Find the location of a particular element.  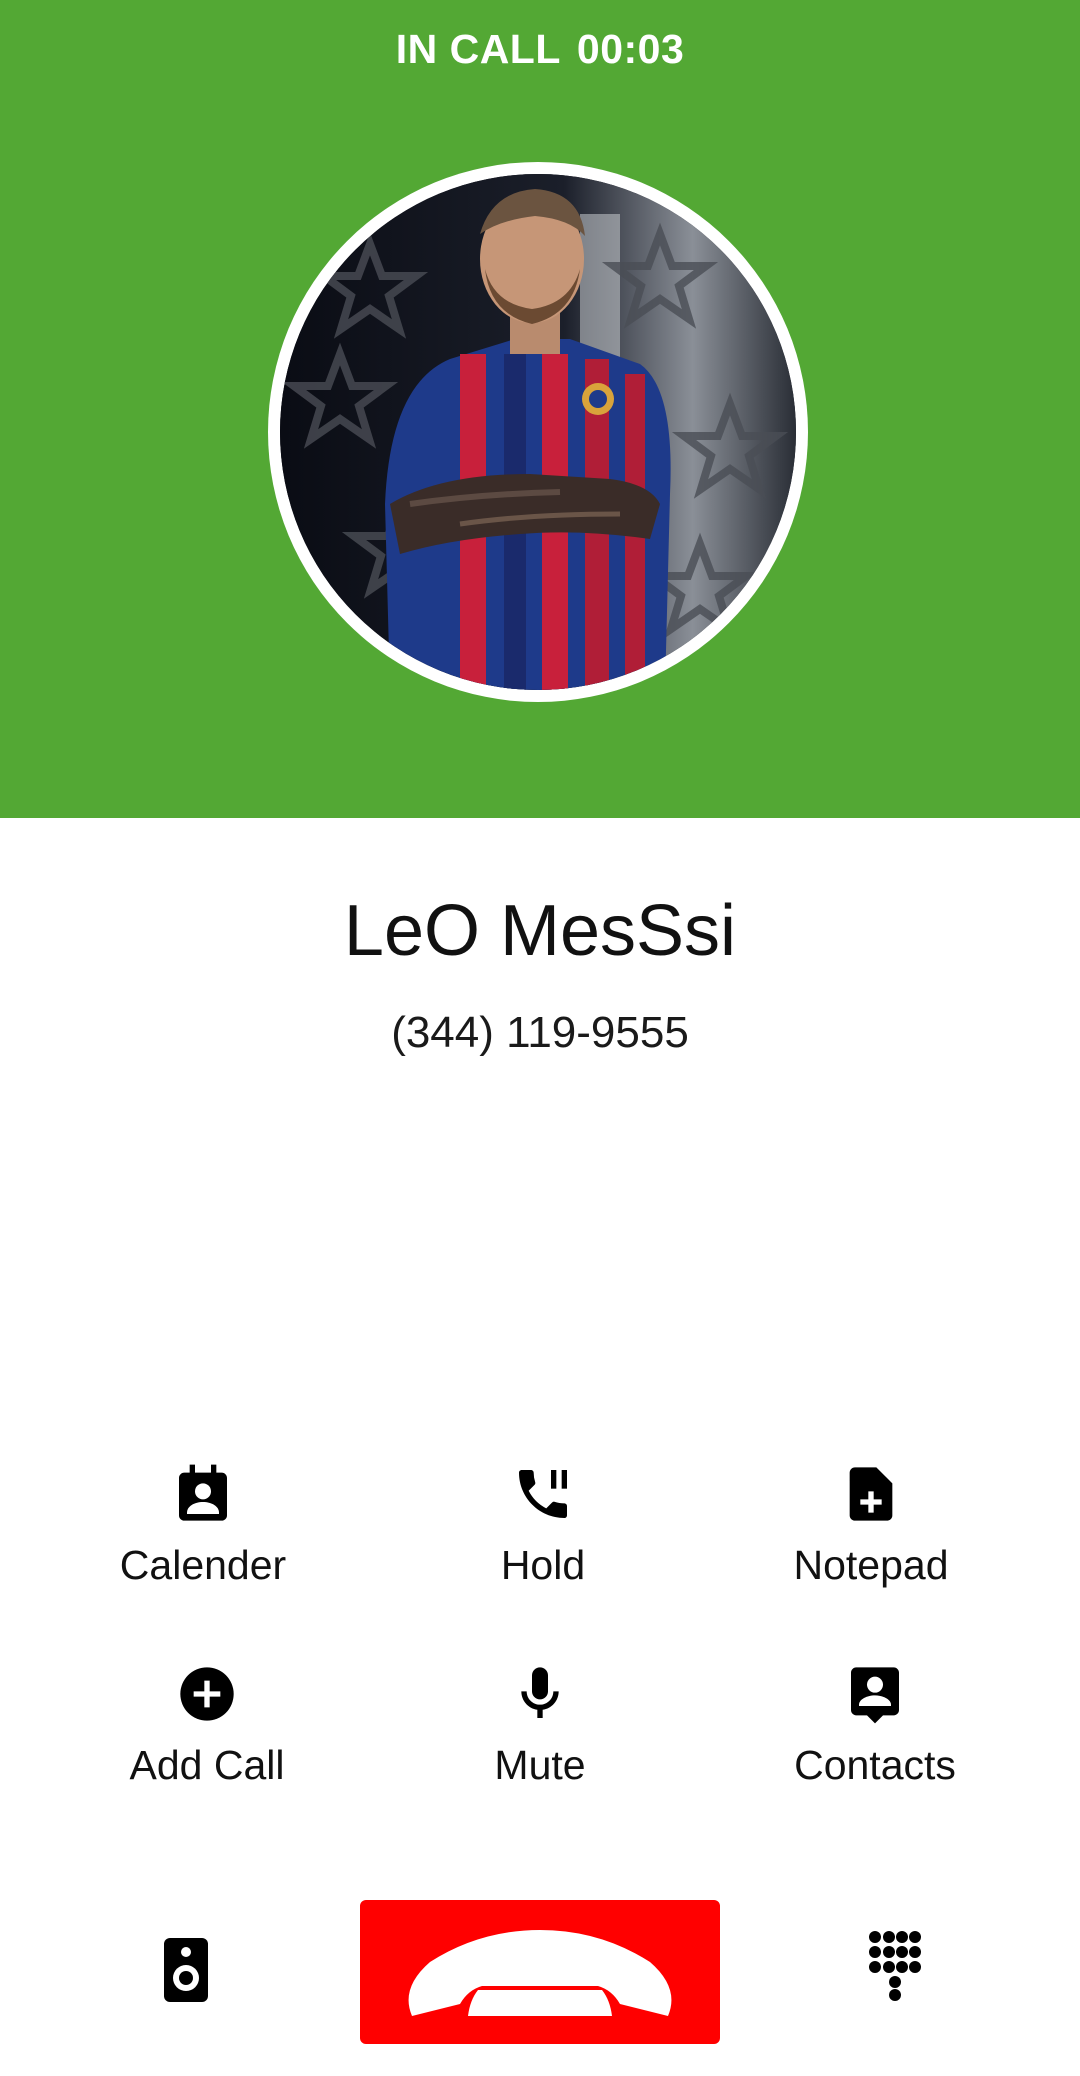

add-call-button: Add Call is located at coordinates (207, 1725).